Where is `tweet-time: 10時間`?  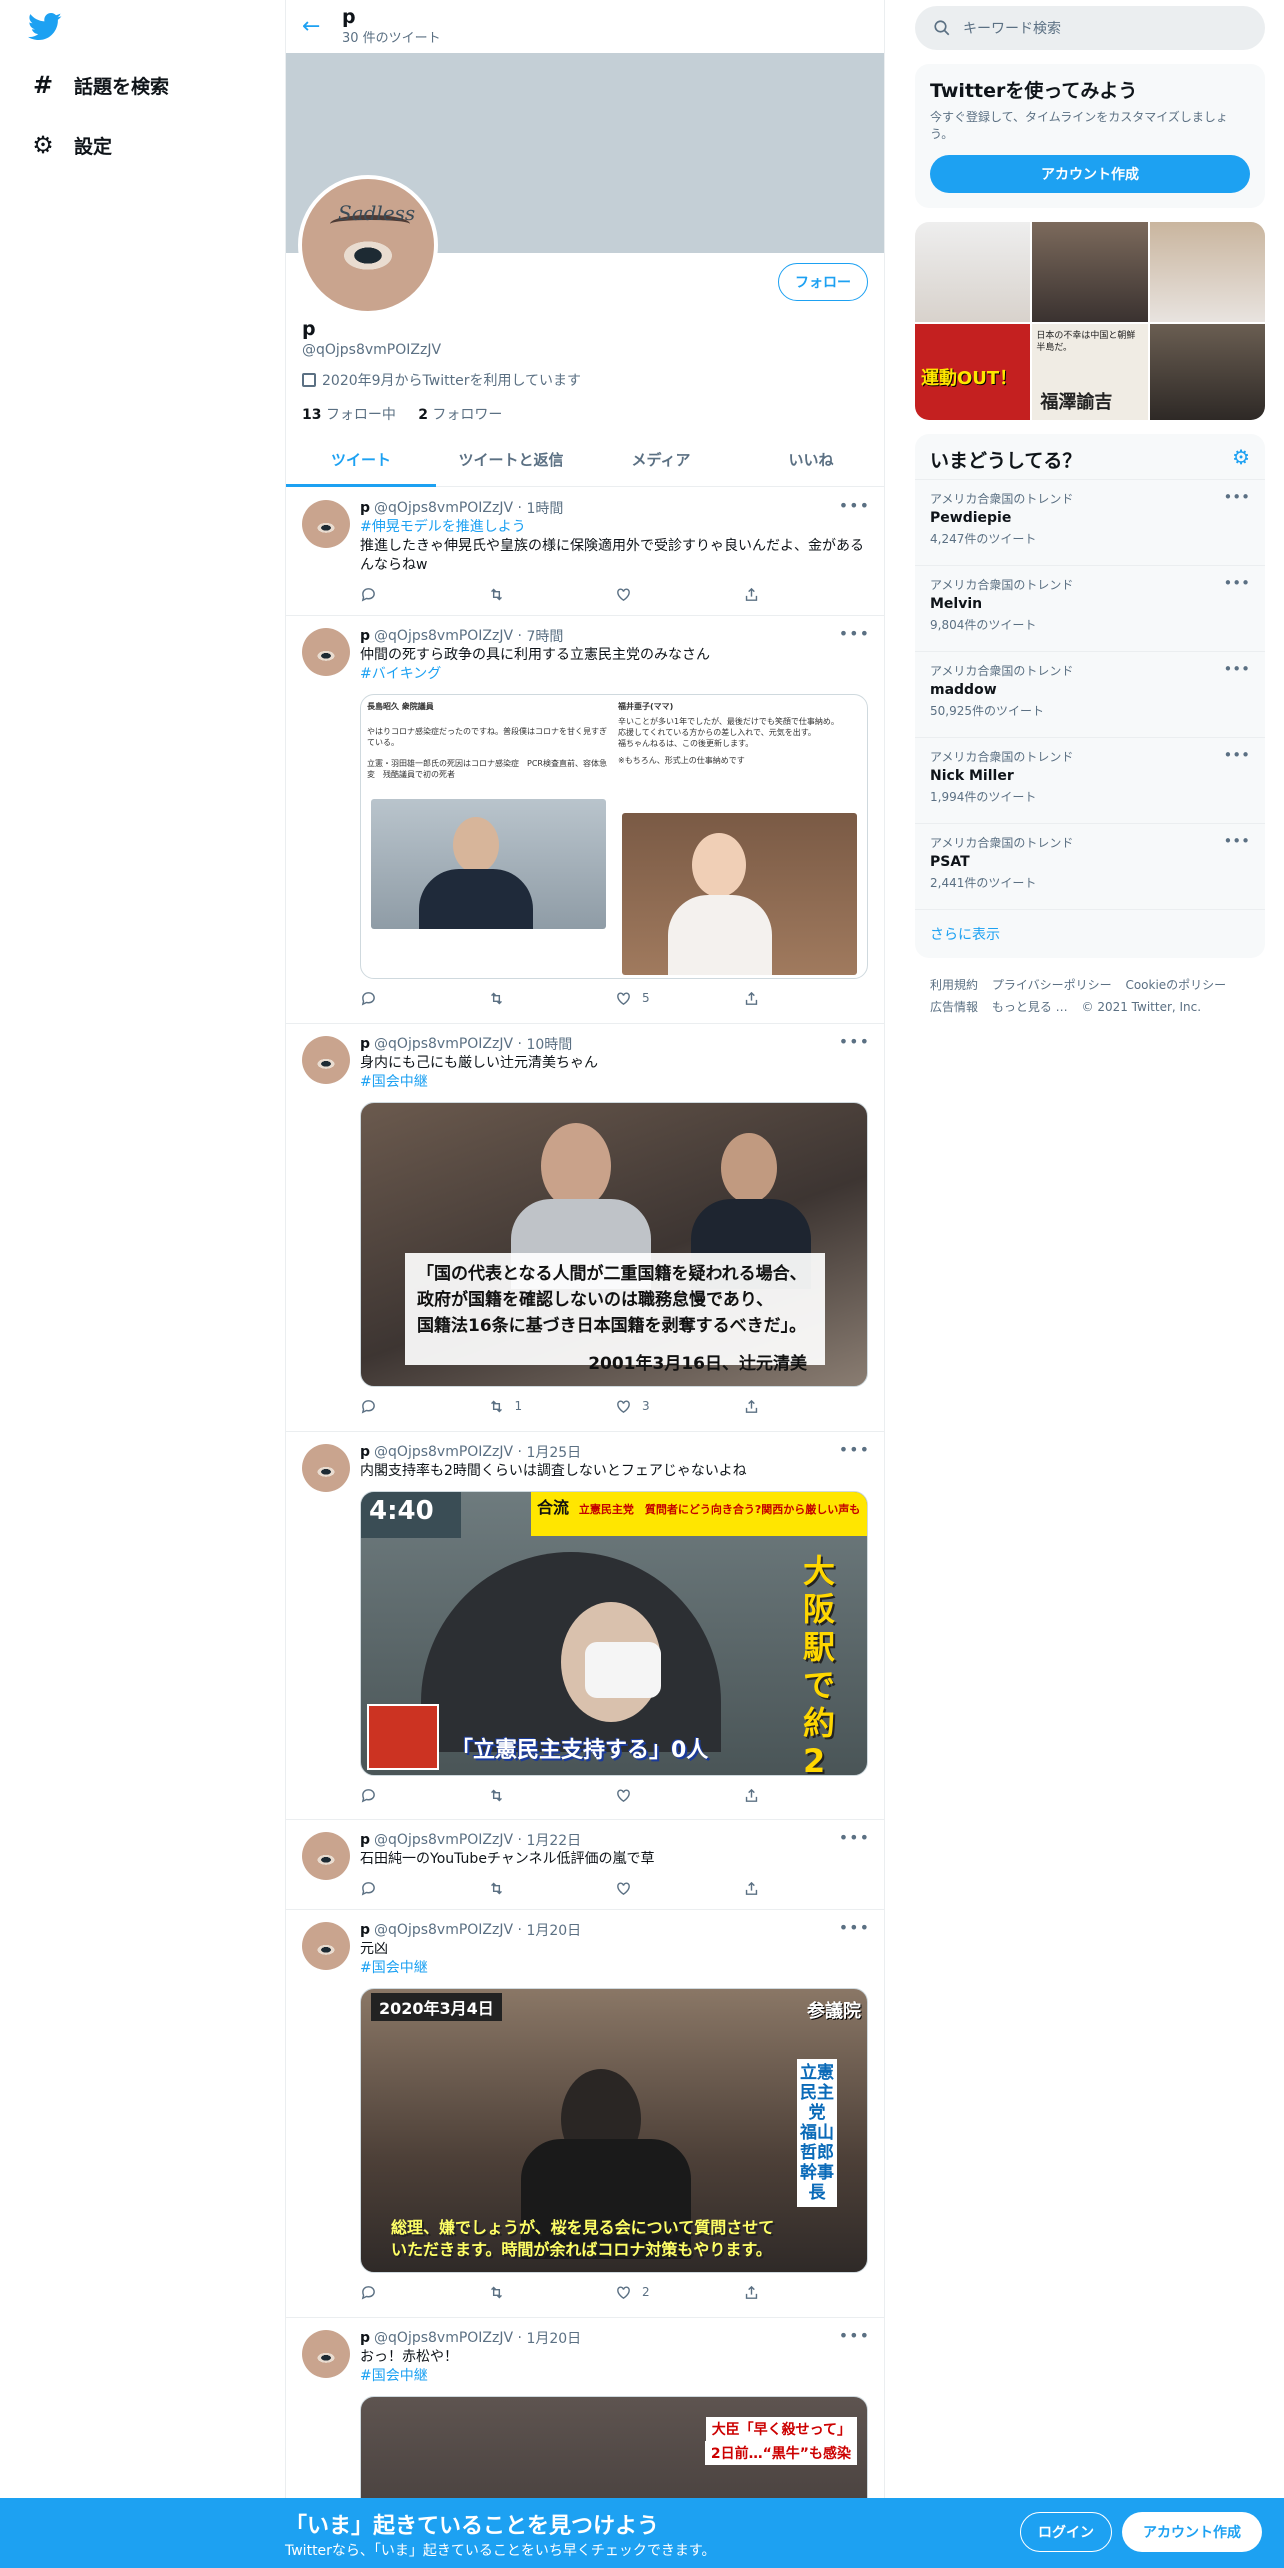 tweet-time: 10時間 is located at coordinates (549, 1044).